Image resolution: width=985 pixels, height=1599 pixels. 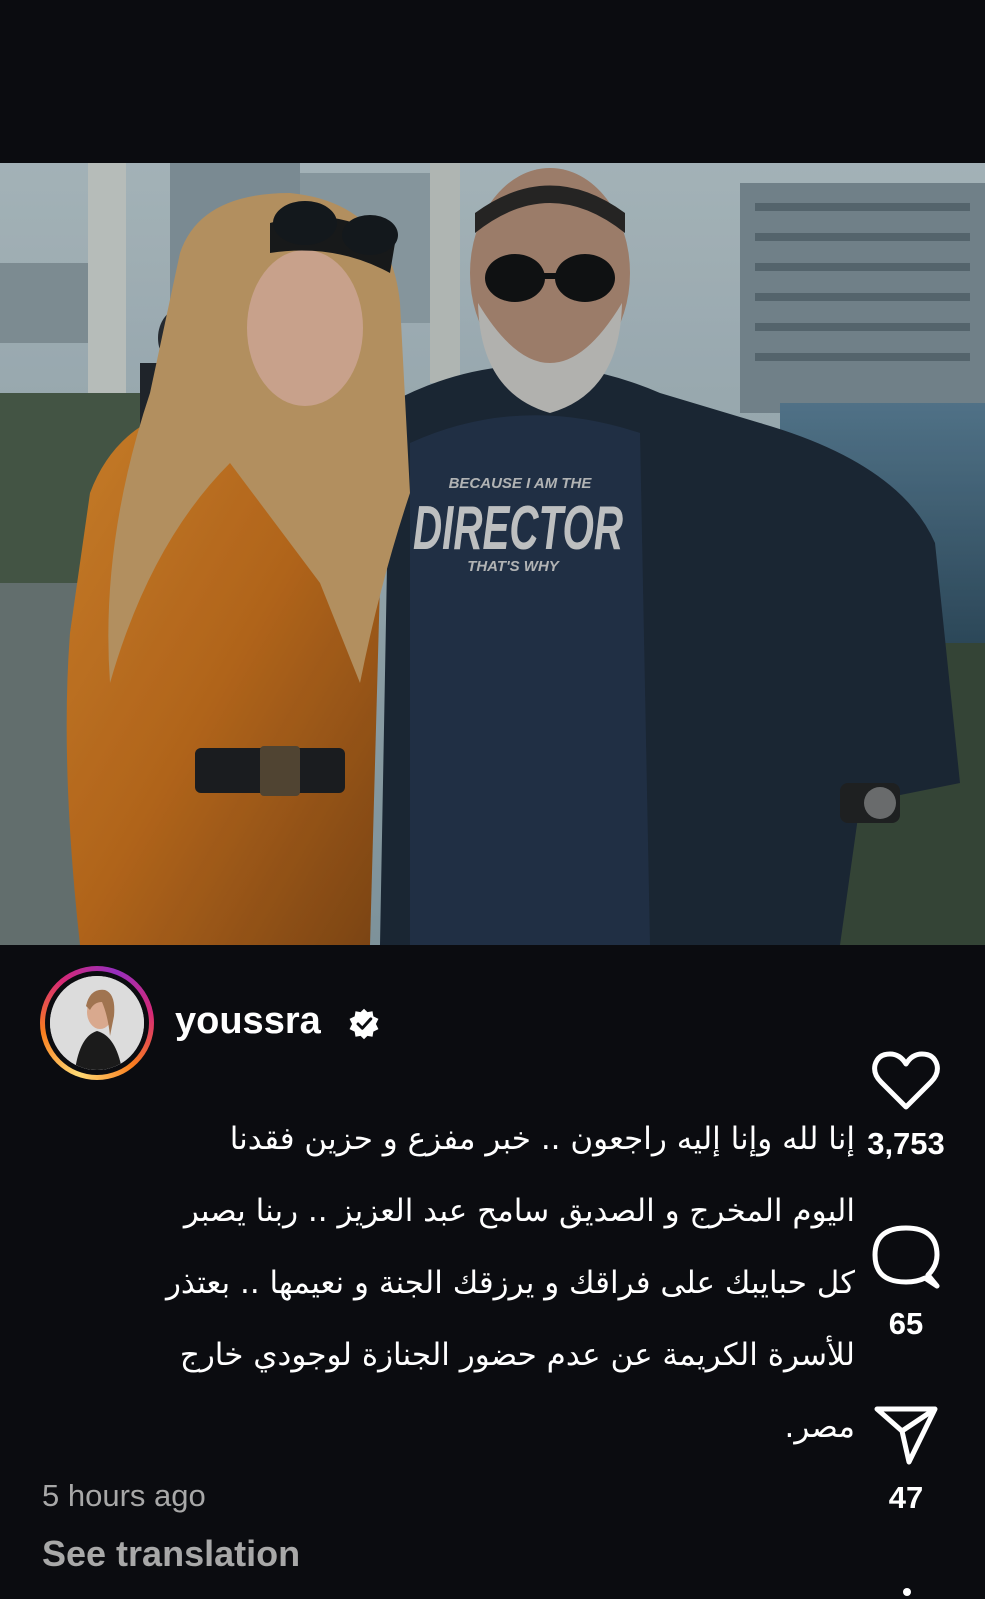 I want to click on username: youssra, so click(x=248, y=1021).